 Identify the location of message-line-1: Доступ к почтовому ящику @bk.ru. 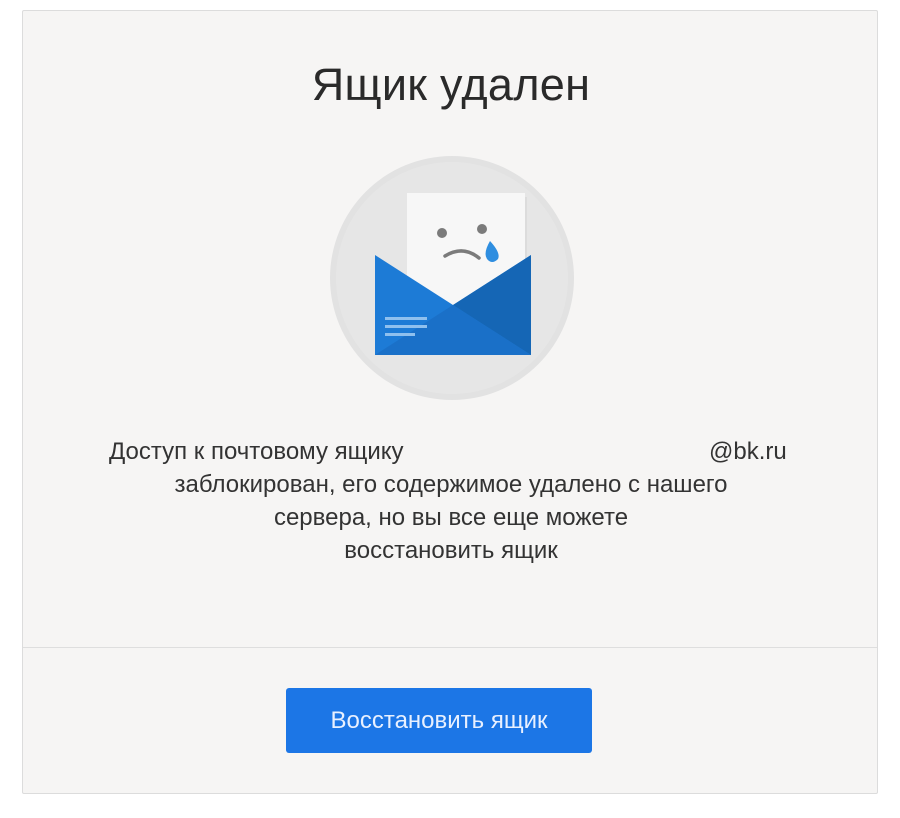
(451, 451).